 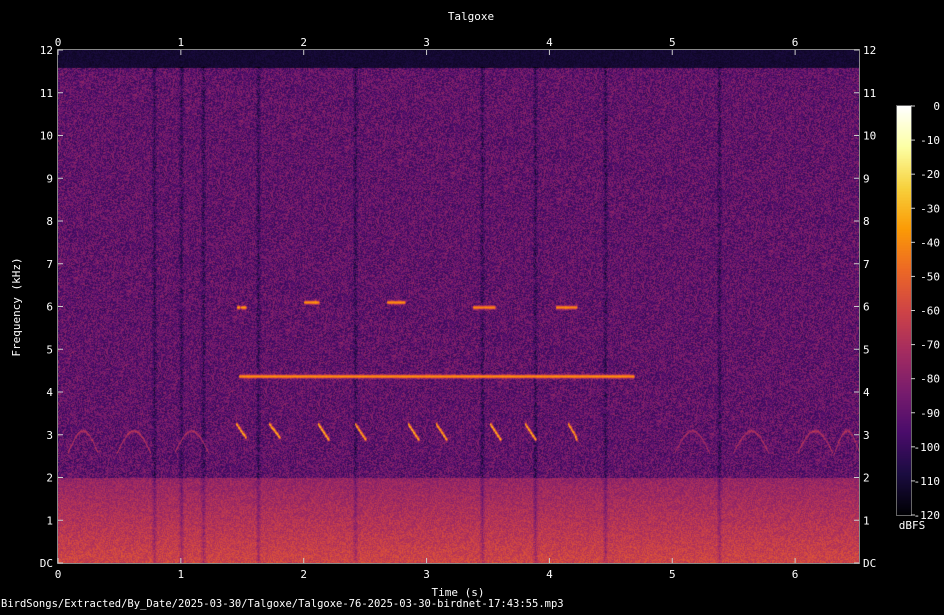 I want to click on y-tick-label-left: 2, so click(x=49, y=478).